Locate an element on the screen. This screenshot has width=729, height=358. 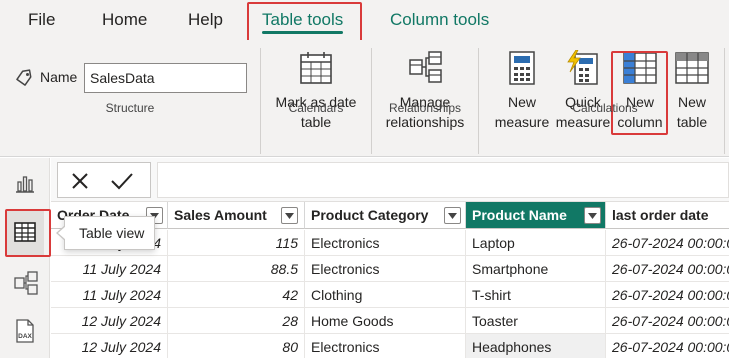
column-header-sales-amount: Sales Amount is located at coordinates (236, 215).